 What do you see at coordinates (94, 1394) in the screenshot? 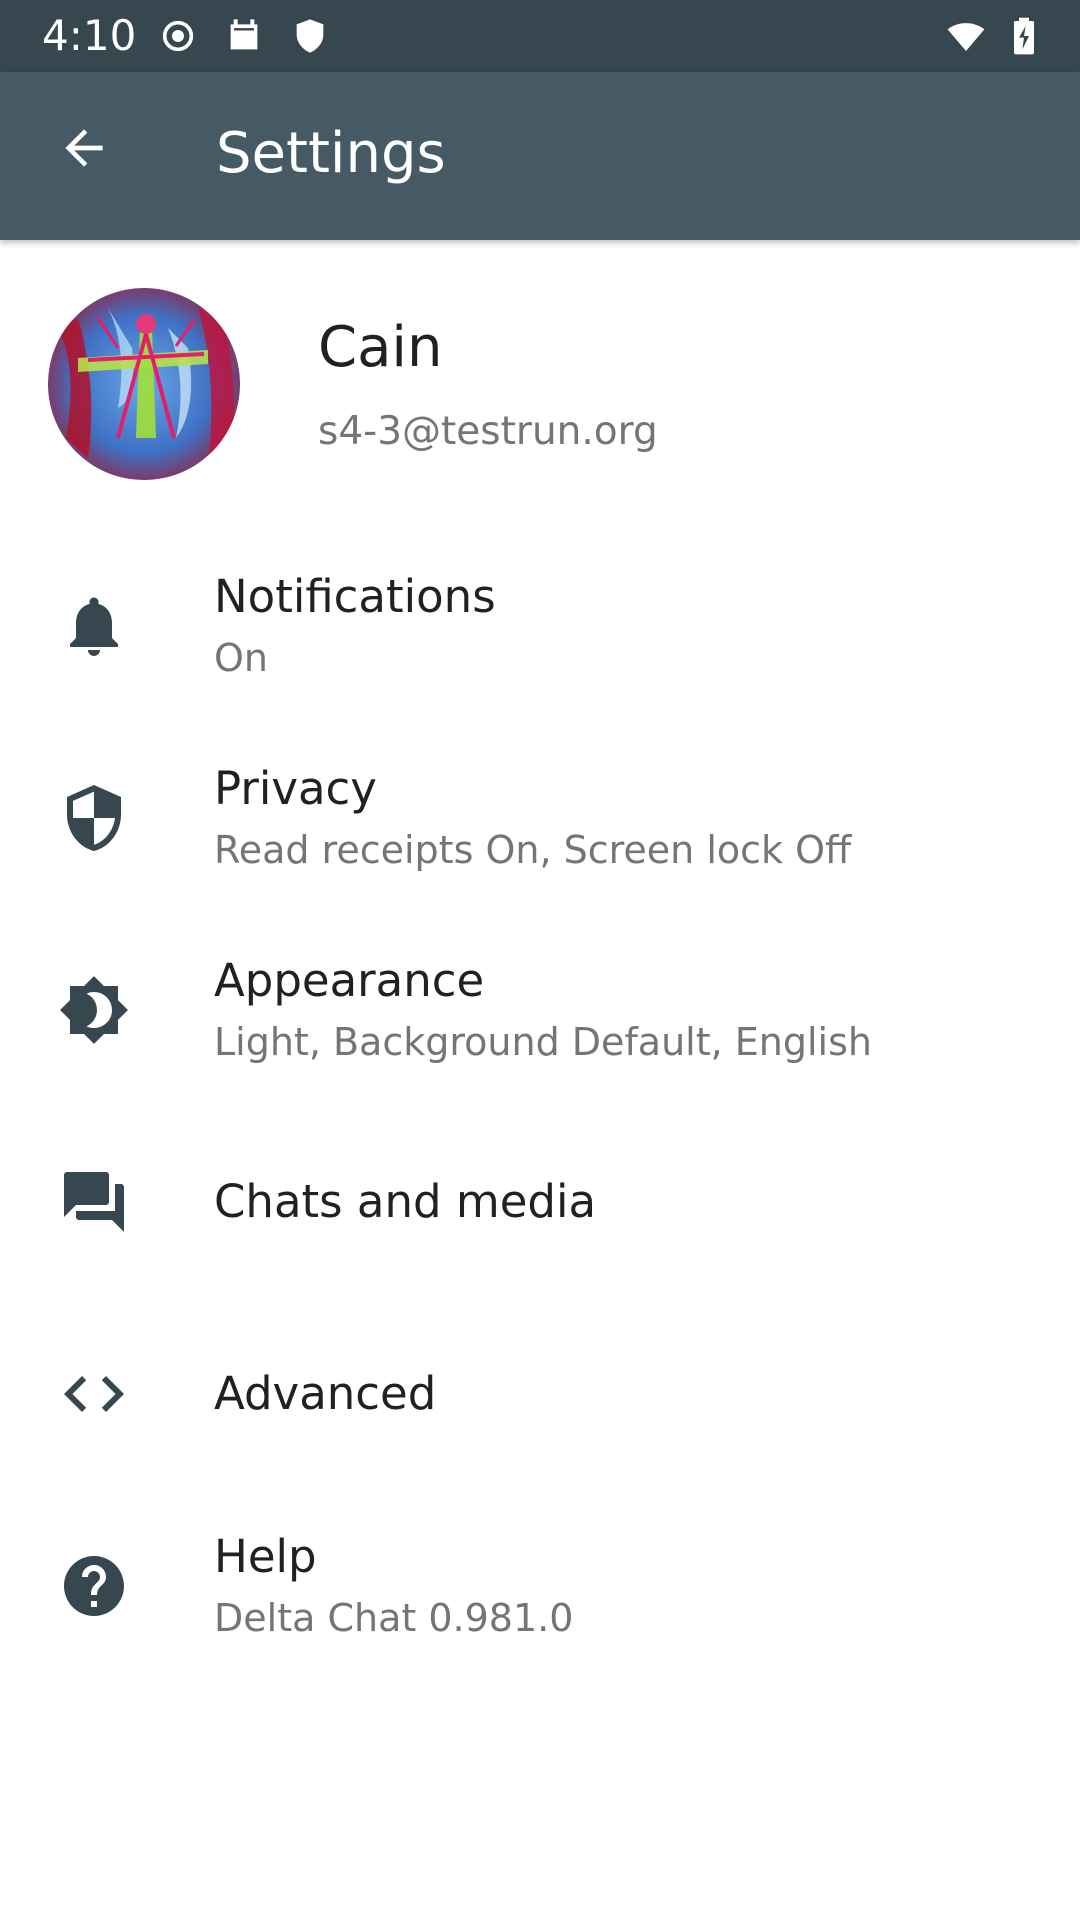
I see `code-icon` at bounding box center [94, 1394].